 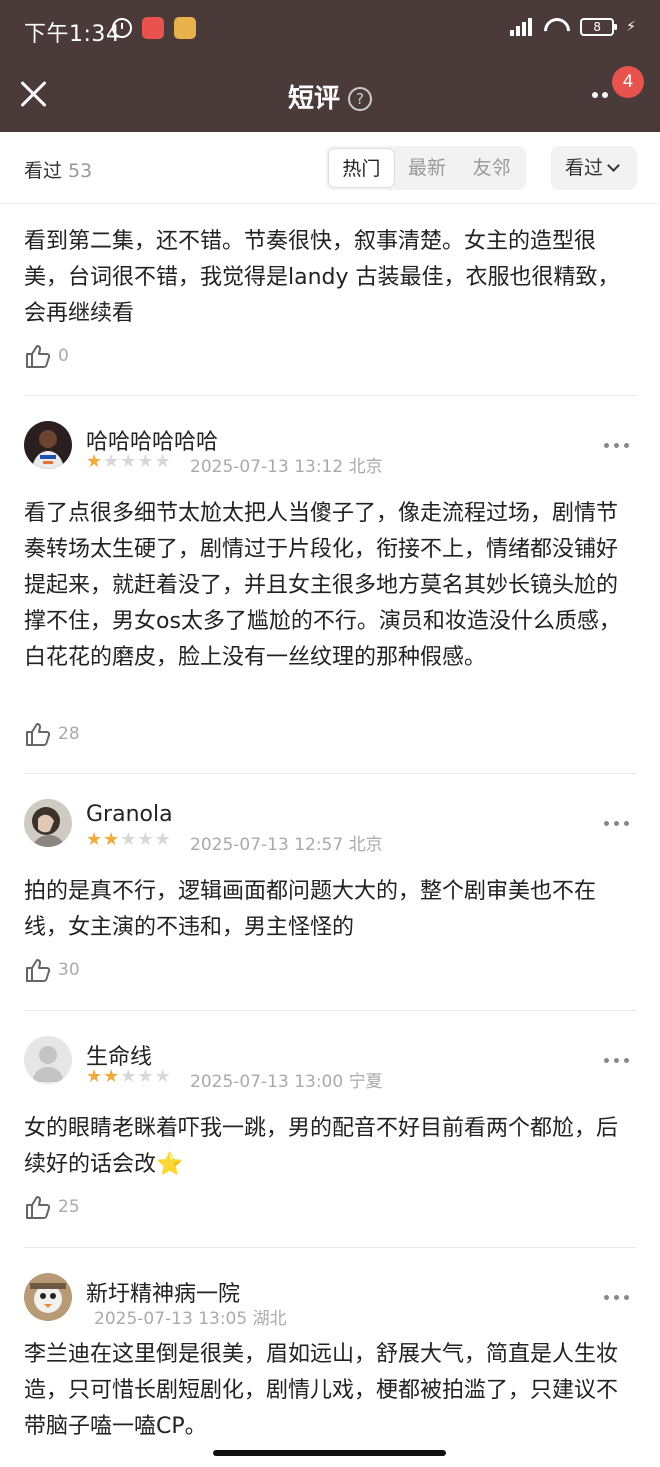 I want to click on seen-count-label: 看过 53, so click(x=58, y=169).